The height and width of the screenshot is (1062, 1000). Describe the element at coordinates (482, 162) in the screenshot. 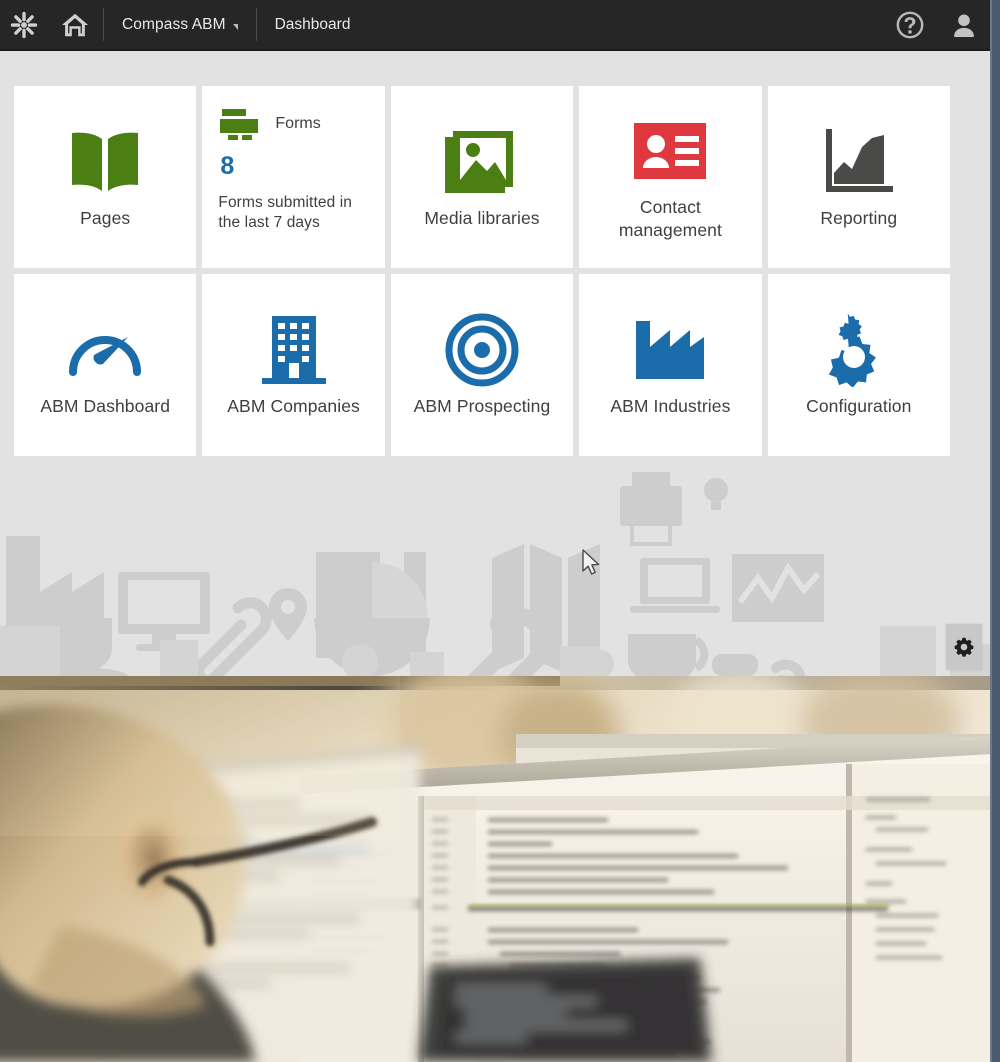

I see `image-stack-icon` at that location.